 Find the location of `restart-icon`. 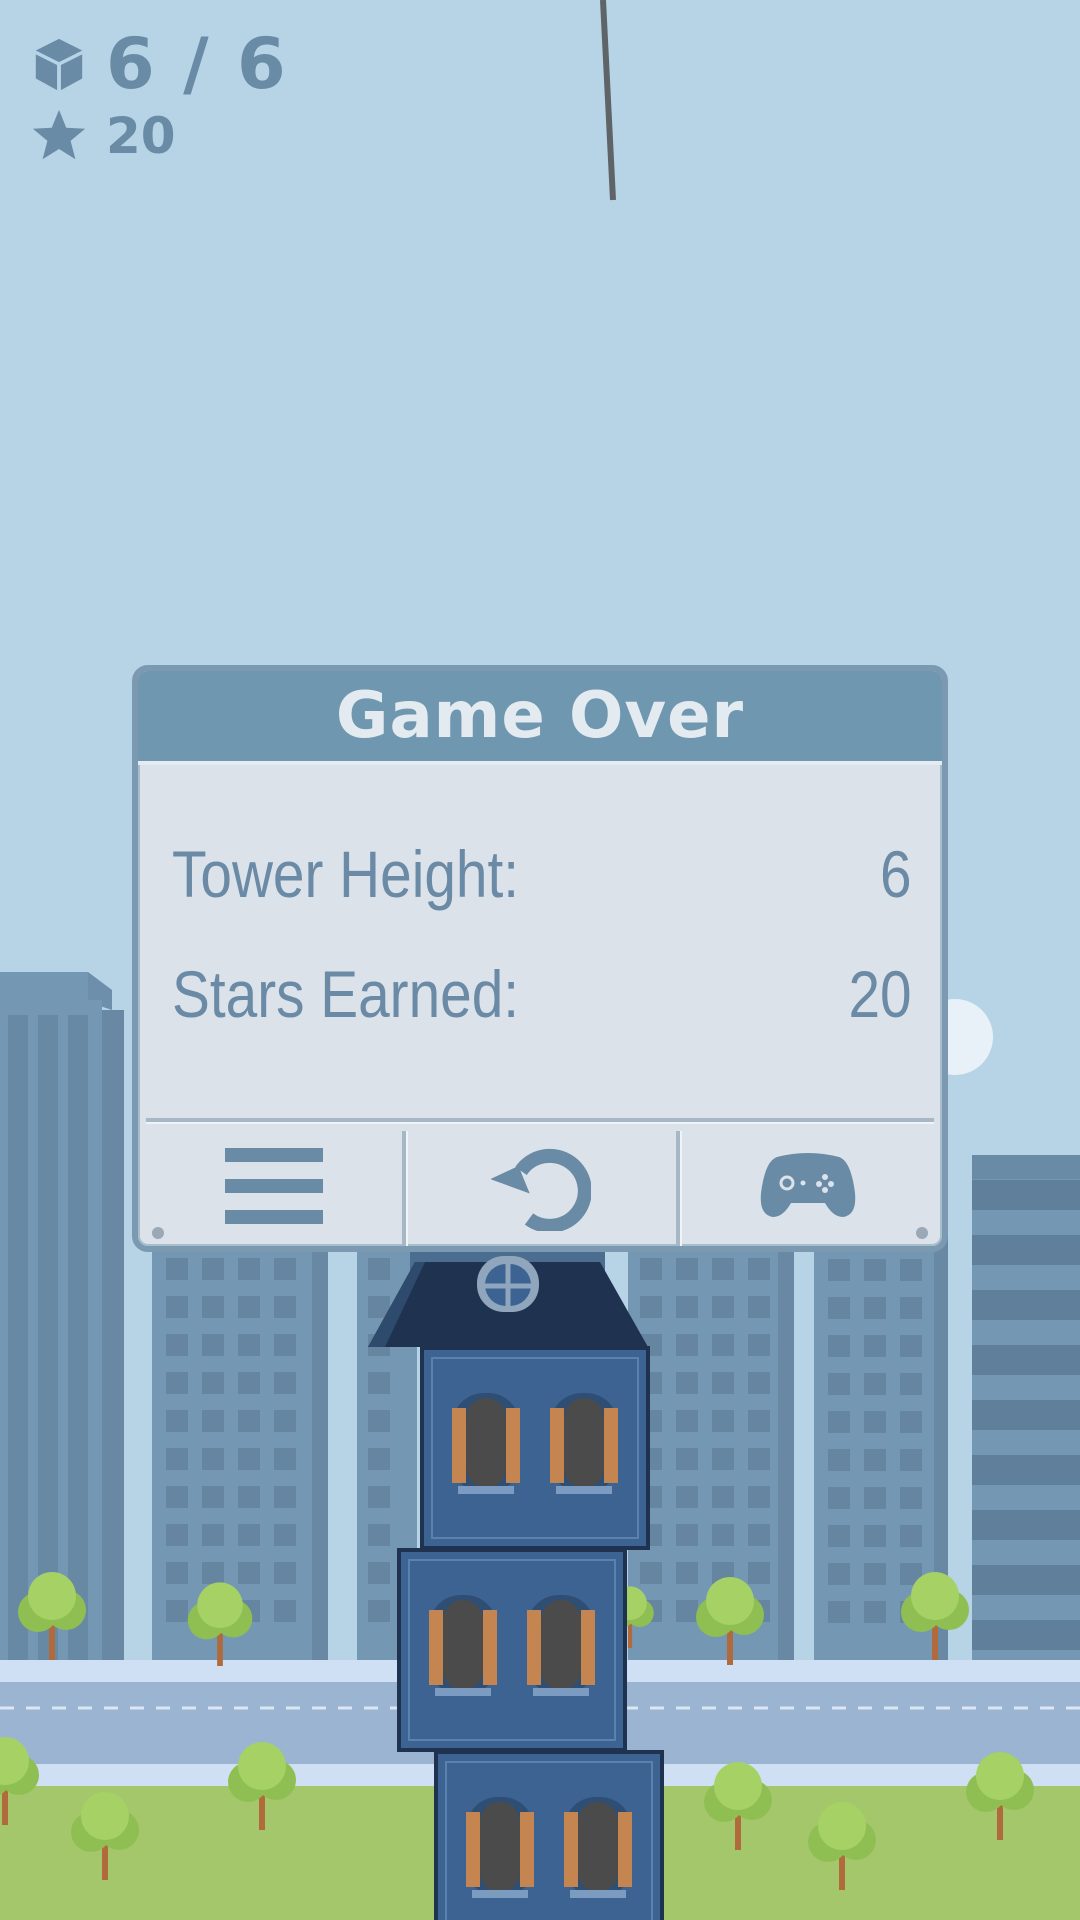

restart-icon is located at coordinates (541, 1189).